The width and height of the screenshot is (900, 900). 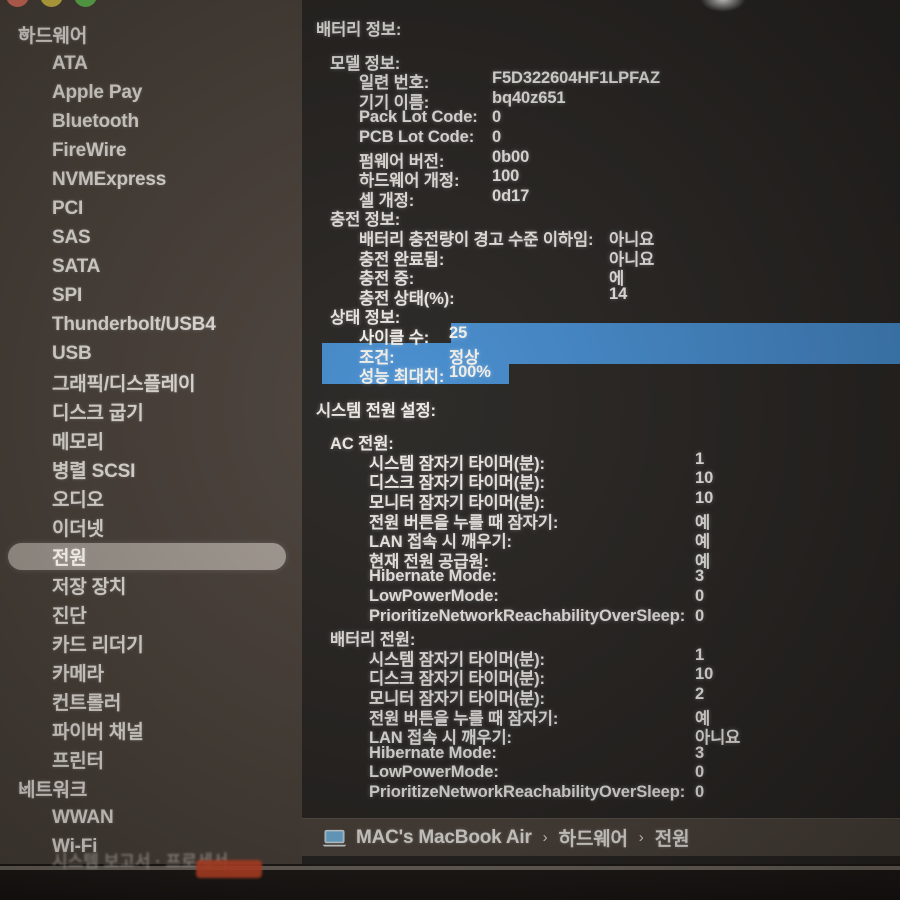 What do you see at coordinates (151, 614) in the screenshot?
I see `sidebar-item-: 진단` at bounding box center [151, 614].